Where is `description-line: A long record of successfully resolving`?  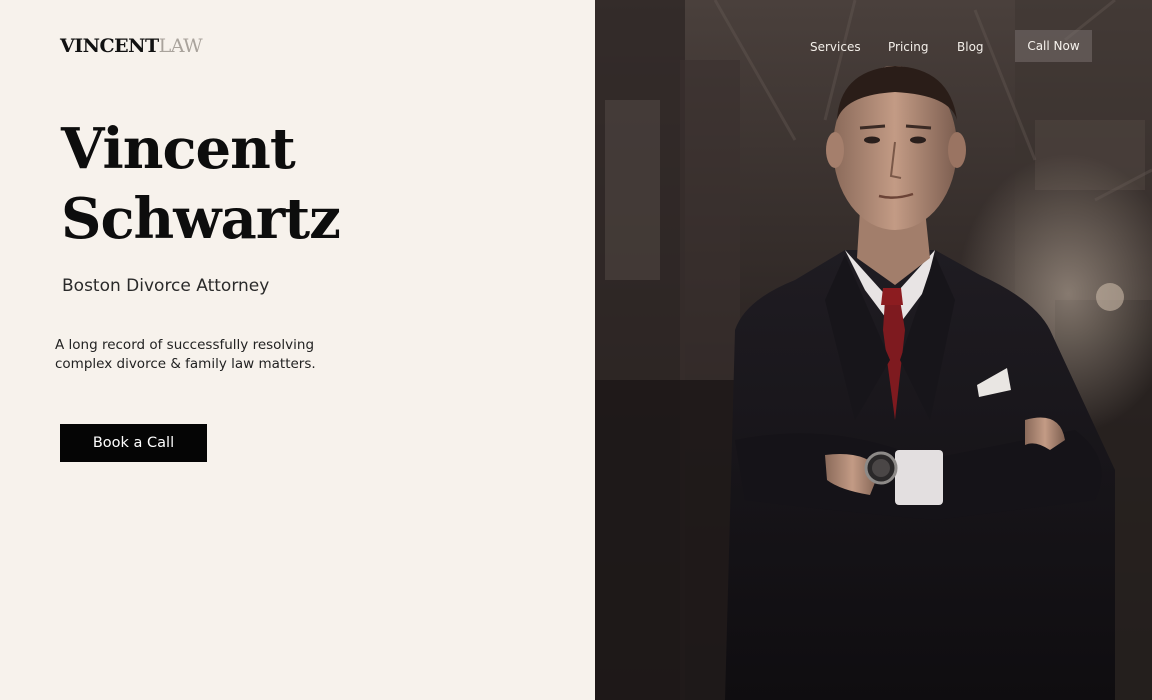
description-line: A long record of successfully resolving is located at coordinates (185, 345).